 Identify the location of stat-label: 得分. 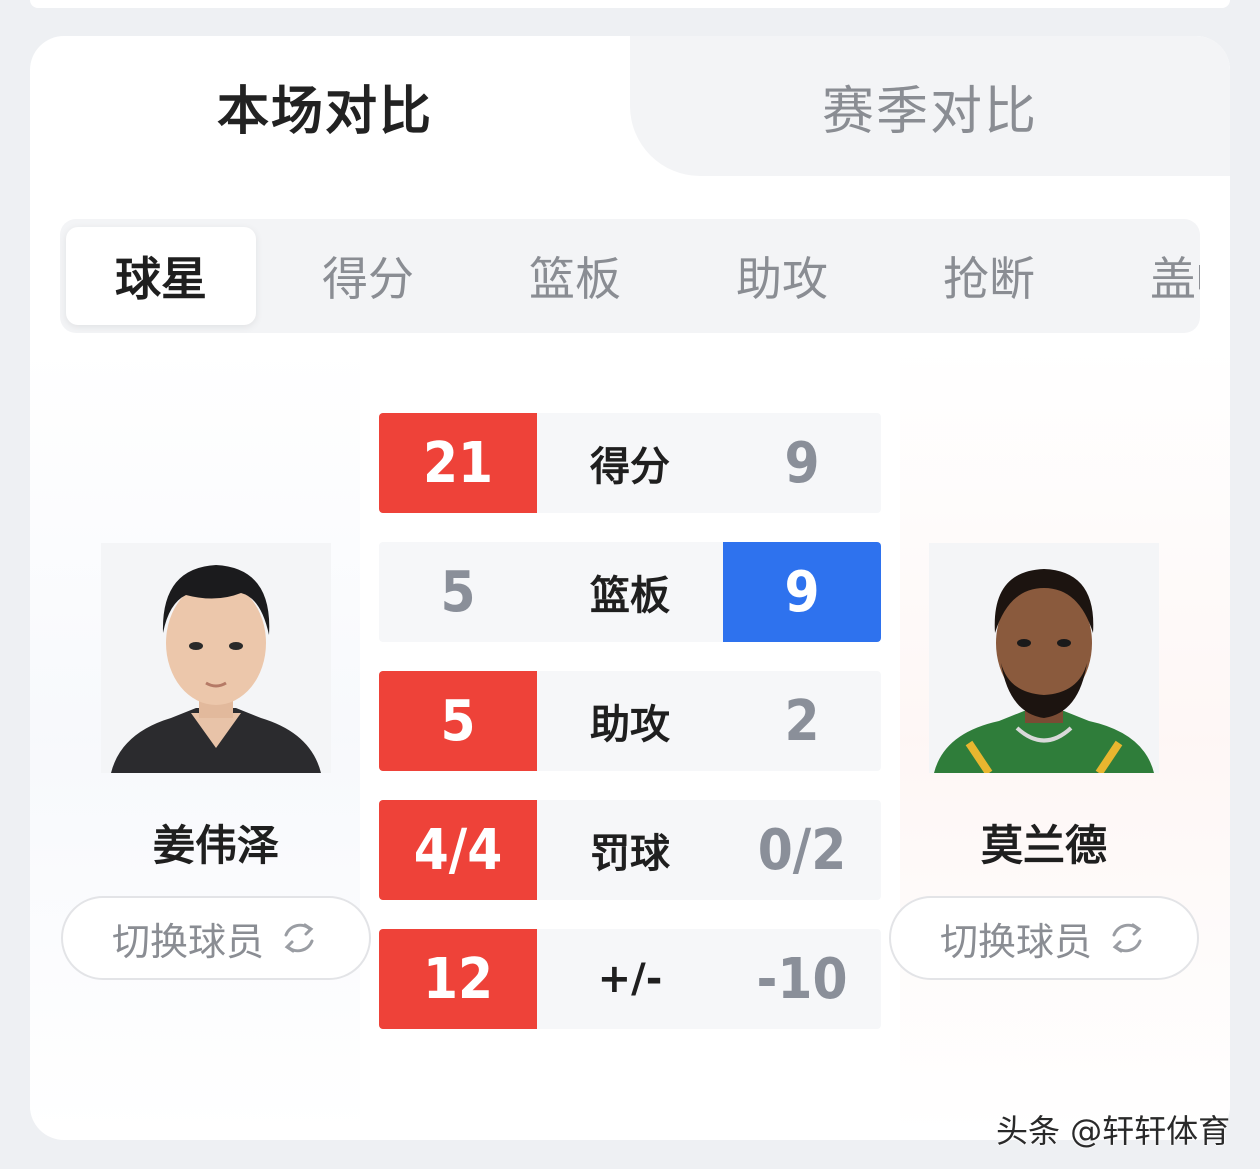
(630, 463).